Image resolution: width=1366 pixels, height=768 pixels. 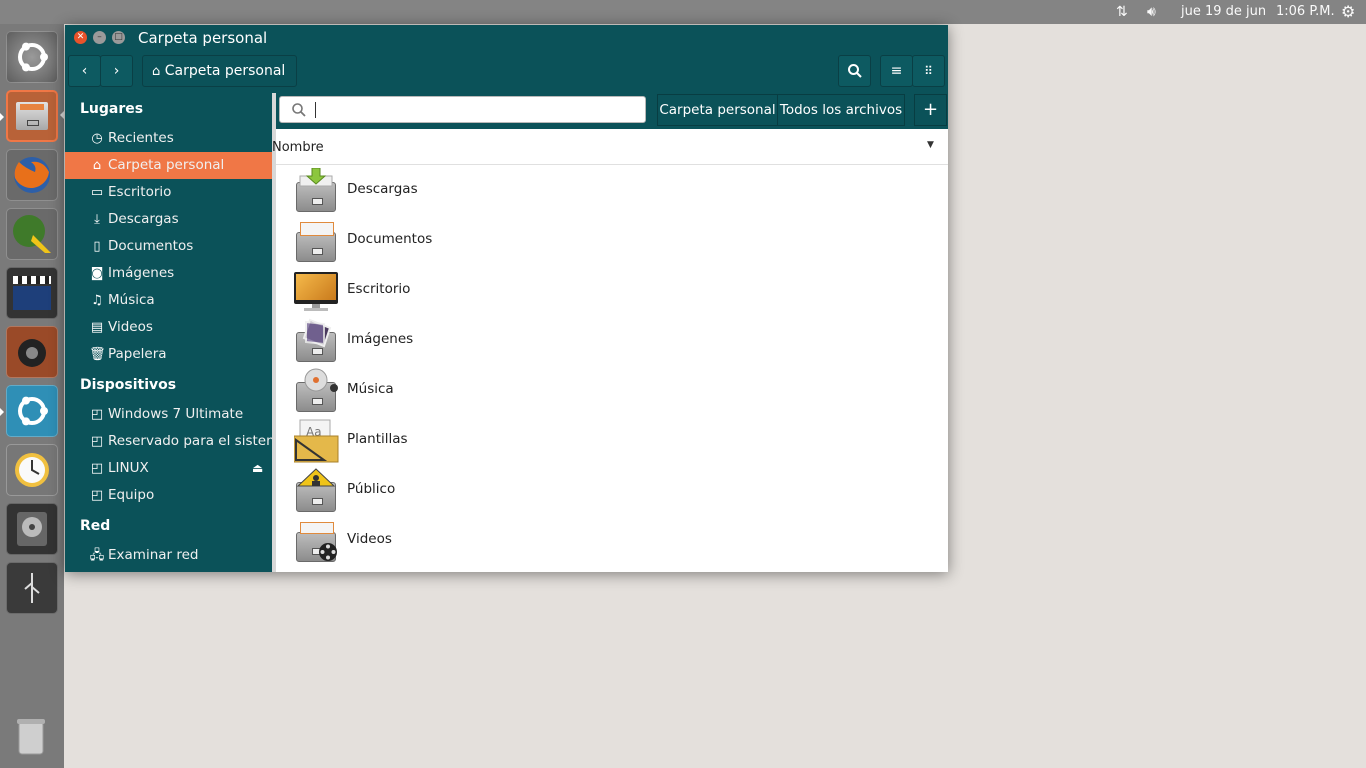 What do you see at coordinates (841, 110) in the screenshot?
I see `location-all-files-button: Todos los archivos` at bounding box center [841, 110].